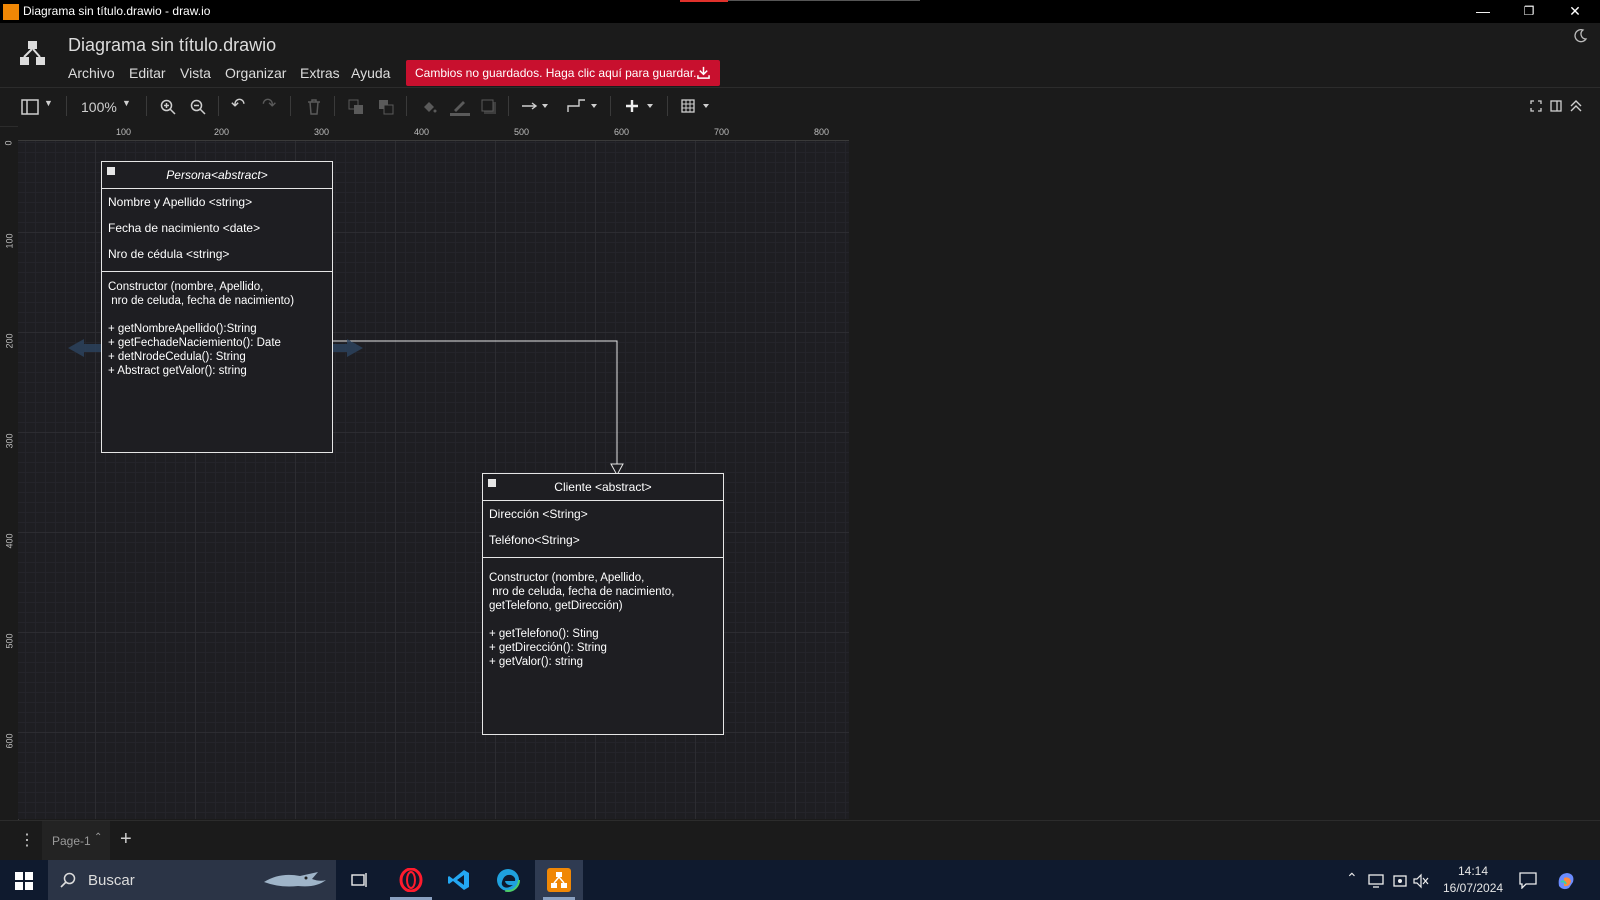 This screenshot has width=1600, height=900. Describe the element at coordinates (534, 540) in the screenshot. I see `class-attribute: Teléfono<String>` at that location.